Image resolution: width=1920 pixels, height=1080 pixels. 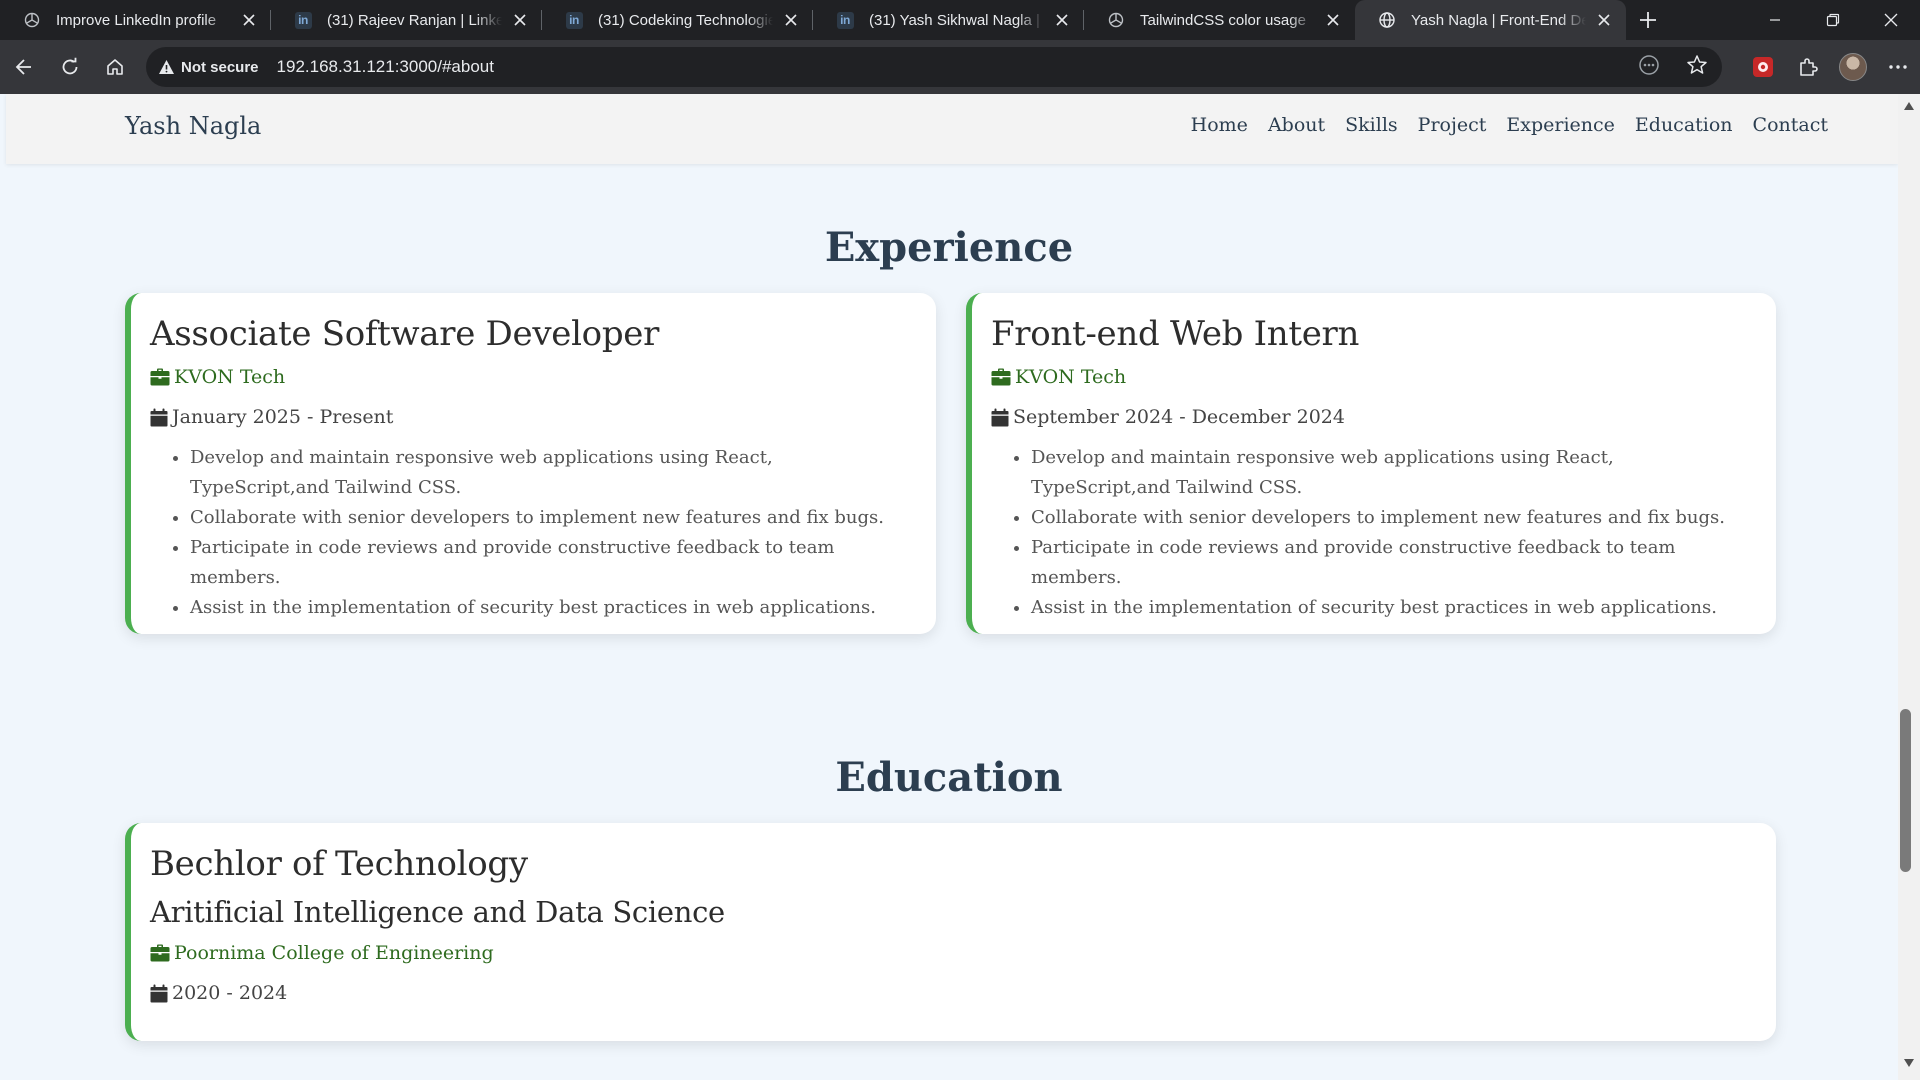 I want to click on date-line: January 2025 - Present, so click(x=533, y=417).